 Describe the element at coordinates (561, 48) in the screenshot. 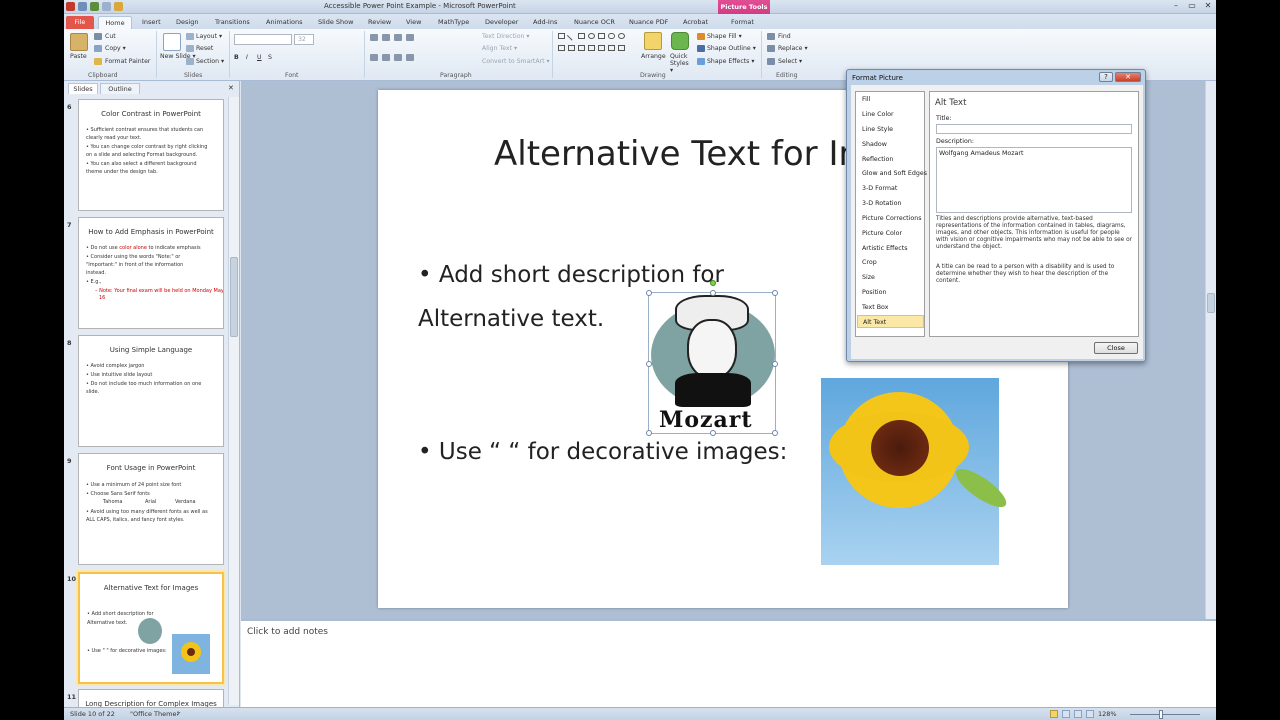

I see `shape-arrow-icon` at that location.